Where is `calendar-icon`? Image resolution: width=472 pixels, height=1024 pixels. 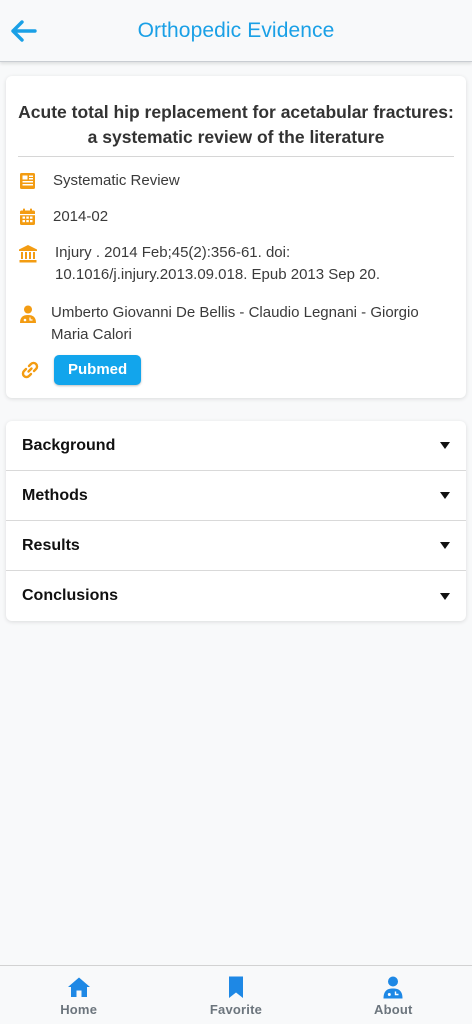 calendar-icon is located at coordinates (27, 216).